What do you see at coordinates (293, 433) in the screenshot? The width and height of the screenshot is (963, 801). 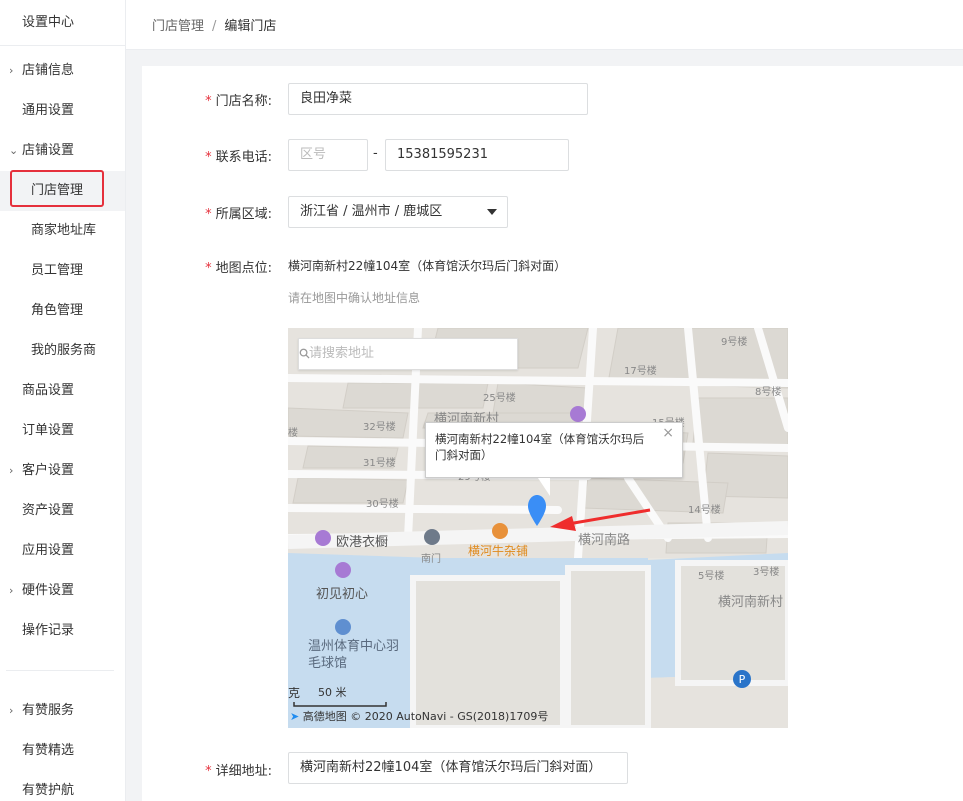 I see `map-label: 楼` at bounding box center [293, 433].